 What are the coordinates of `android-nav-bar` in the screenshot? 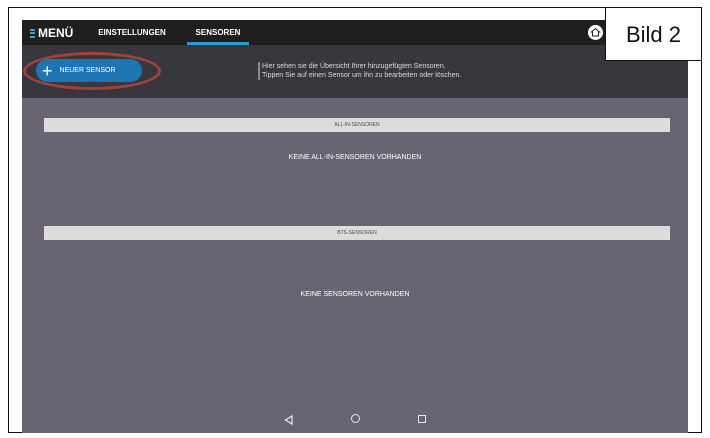 It's located at (355, 420).